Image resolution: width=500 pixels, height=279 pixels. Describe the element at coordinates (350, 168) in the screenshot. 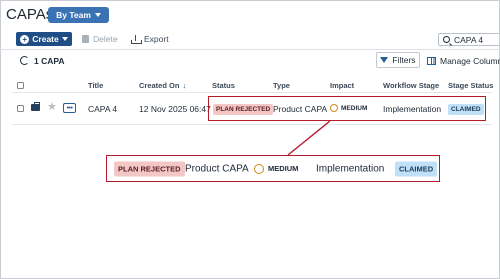

I see `zoom-workflow-stage: Implementation` at that location.